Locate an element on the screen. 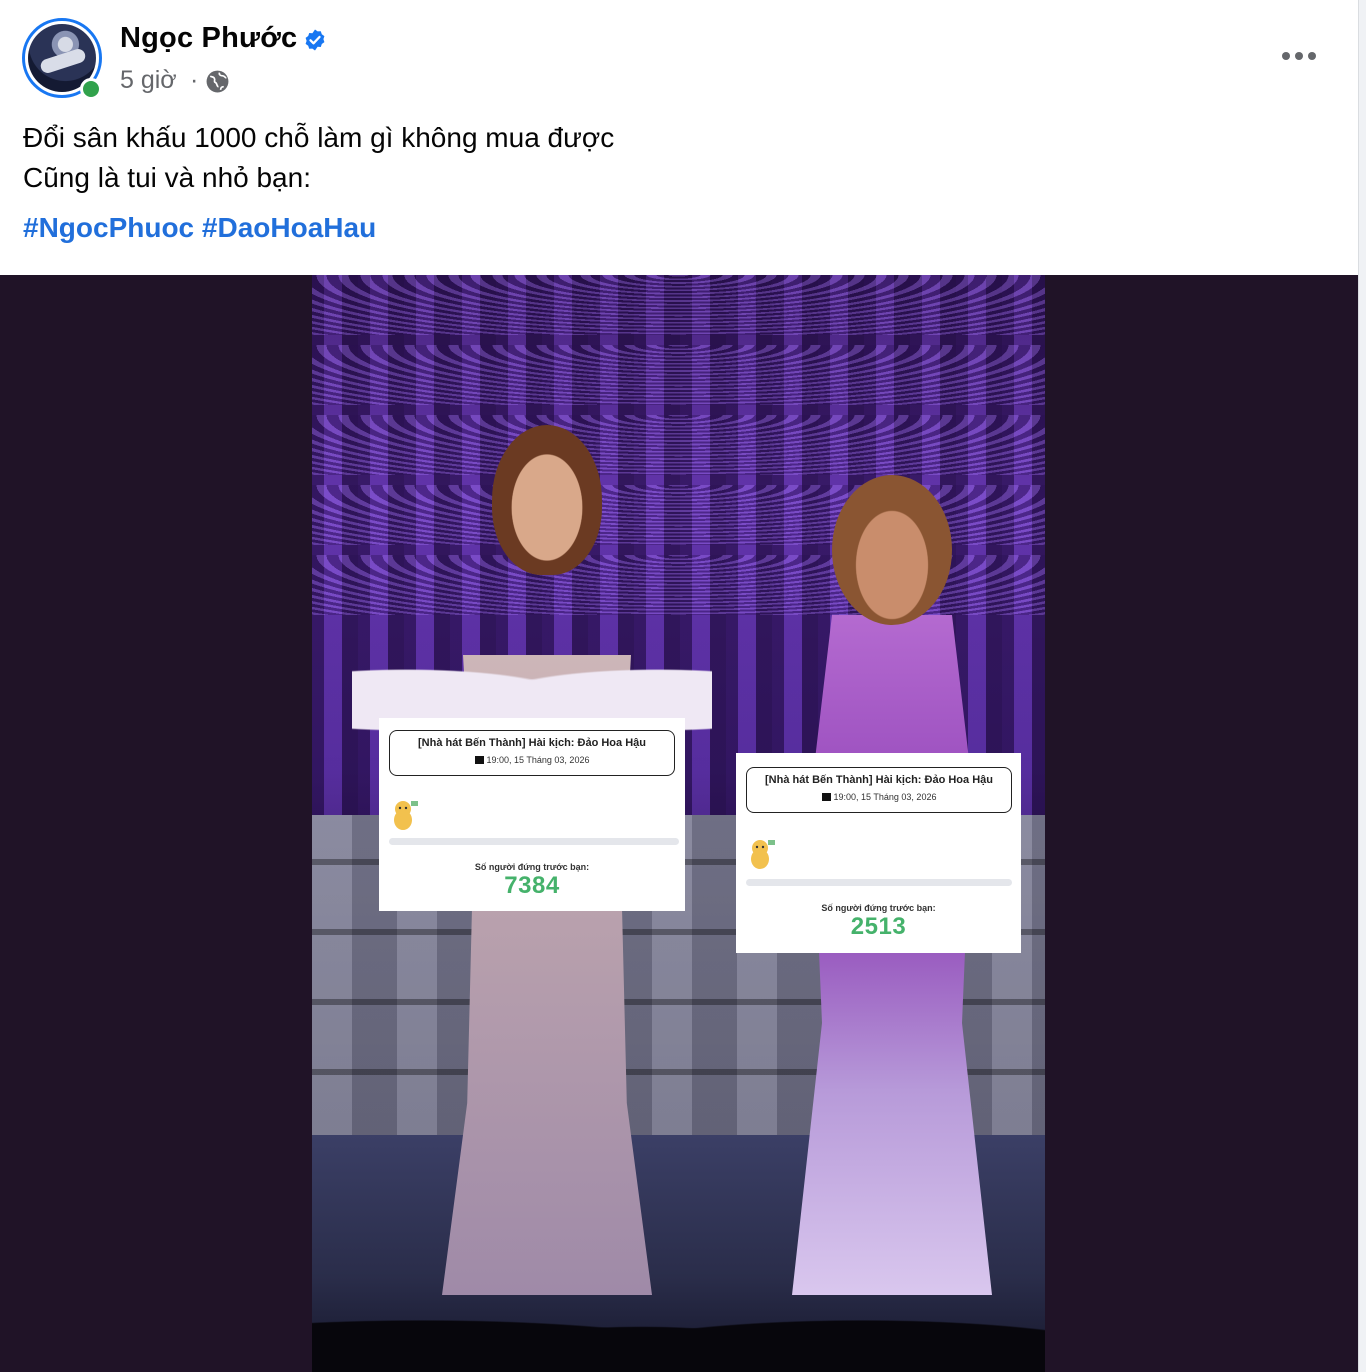 The image size is (1366, 1372). people-ahead-count: 7384 is located at coordinates (532, 885).